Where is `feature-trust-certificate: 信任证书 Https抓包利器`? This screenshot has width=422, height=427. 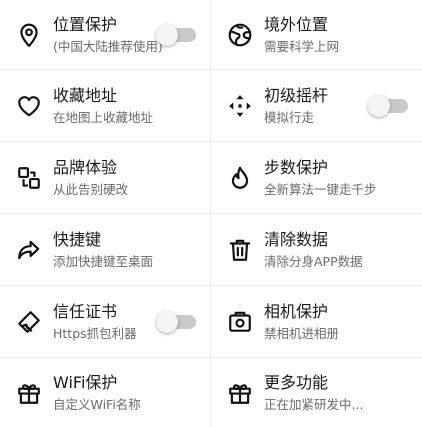
feature-trust-certificate: 信任证书 Https抓包利器 is located at coordinates (105, 322).